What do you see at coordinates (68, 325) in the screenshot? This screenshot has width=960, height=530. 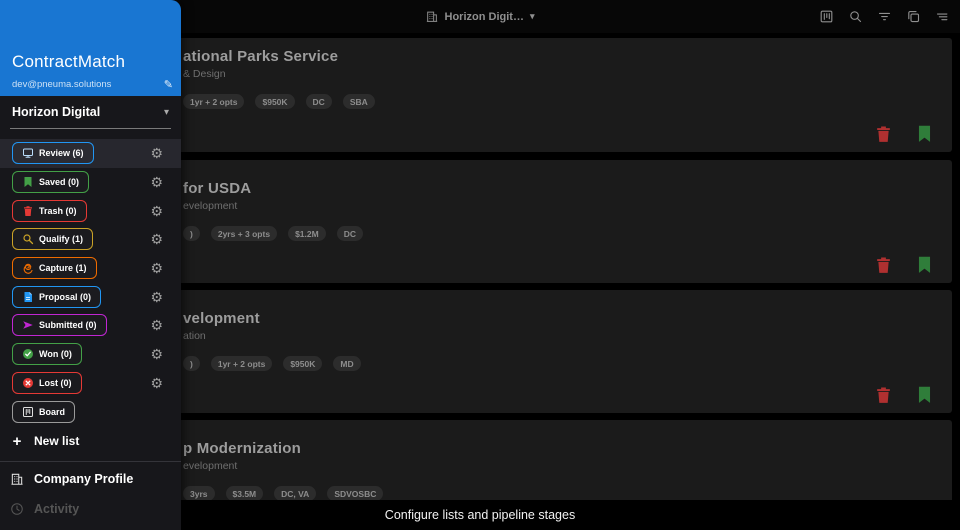 I see `list-item-label: Submitted (0)` at bounding box center [68, 325].